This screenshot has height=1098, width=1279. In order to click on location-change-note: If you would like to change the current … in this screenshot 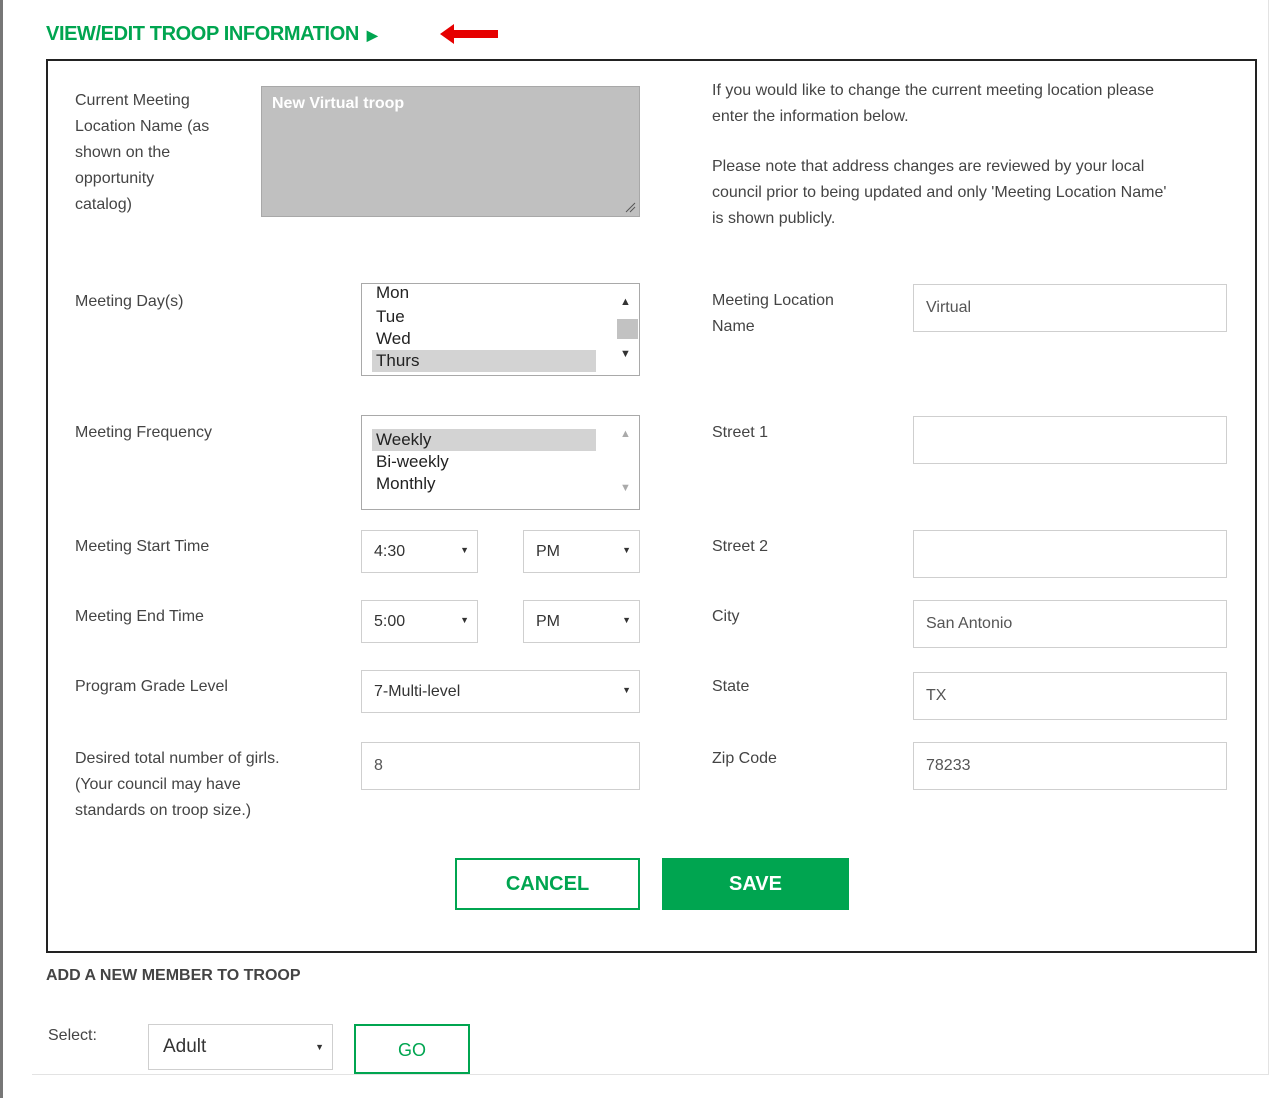, I will do `click(933, 103)`.